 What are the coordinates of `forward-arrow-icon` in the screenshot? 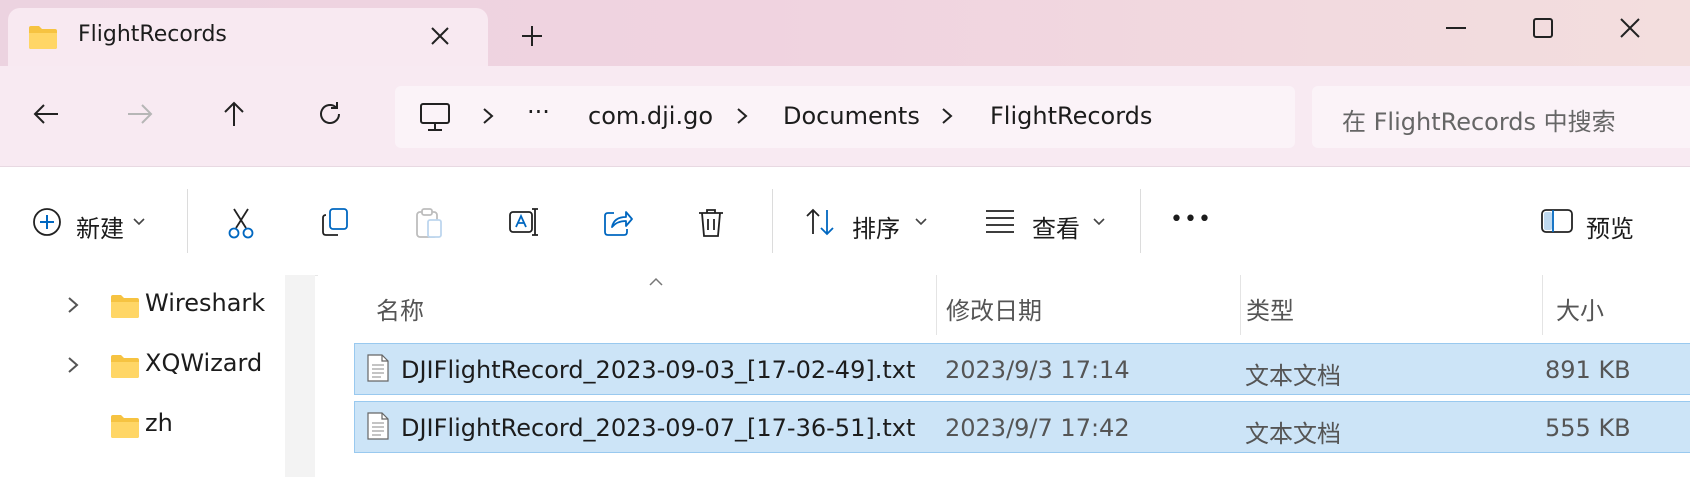 It's located at (140, 114).